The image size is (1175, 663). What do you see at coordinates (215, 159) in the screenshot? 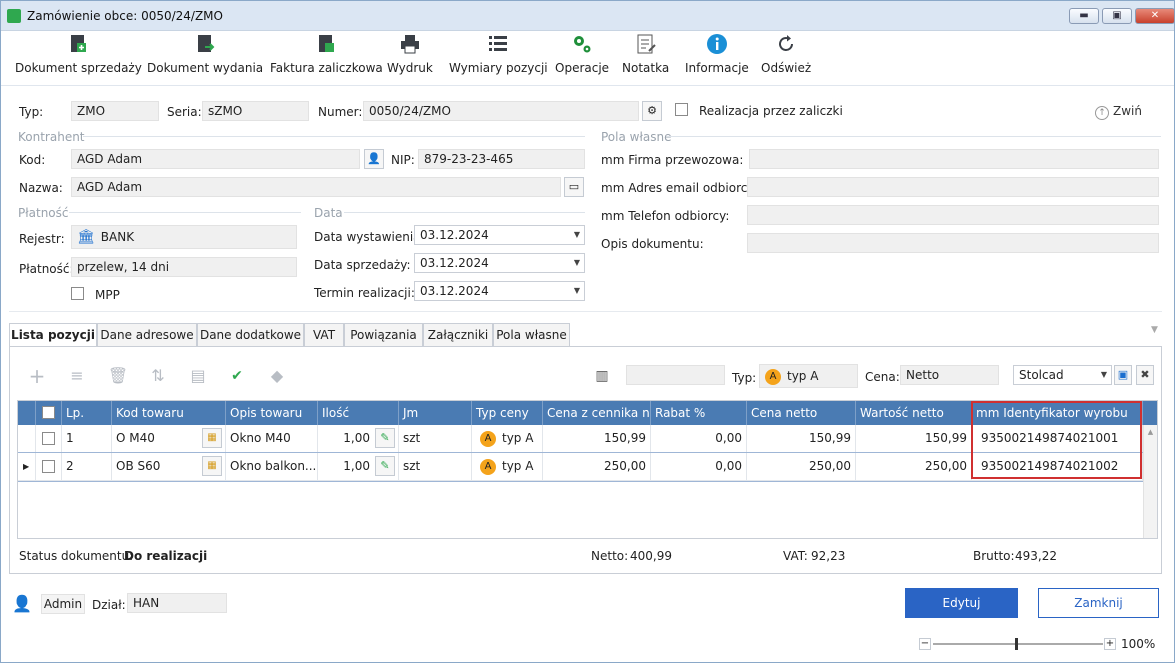
I see `kod-field: AGD Adam` at bounding box center [215, 159].